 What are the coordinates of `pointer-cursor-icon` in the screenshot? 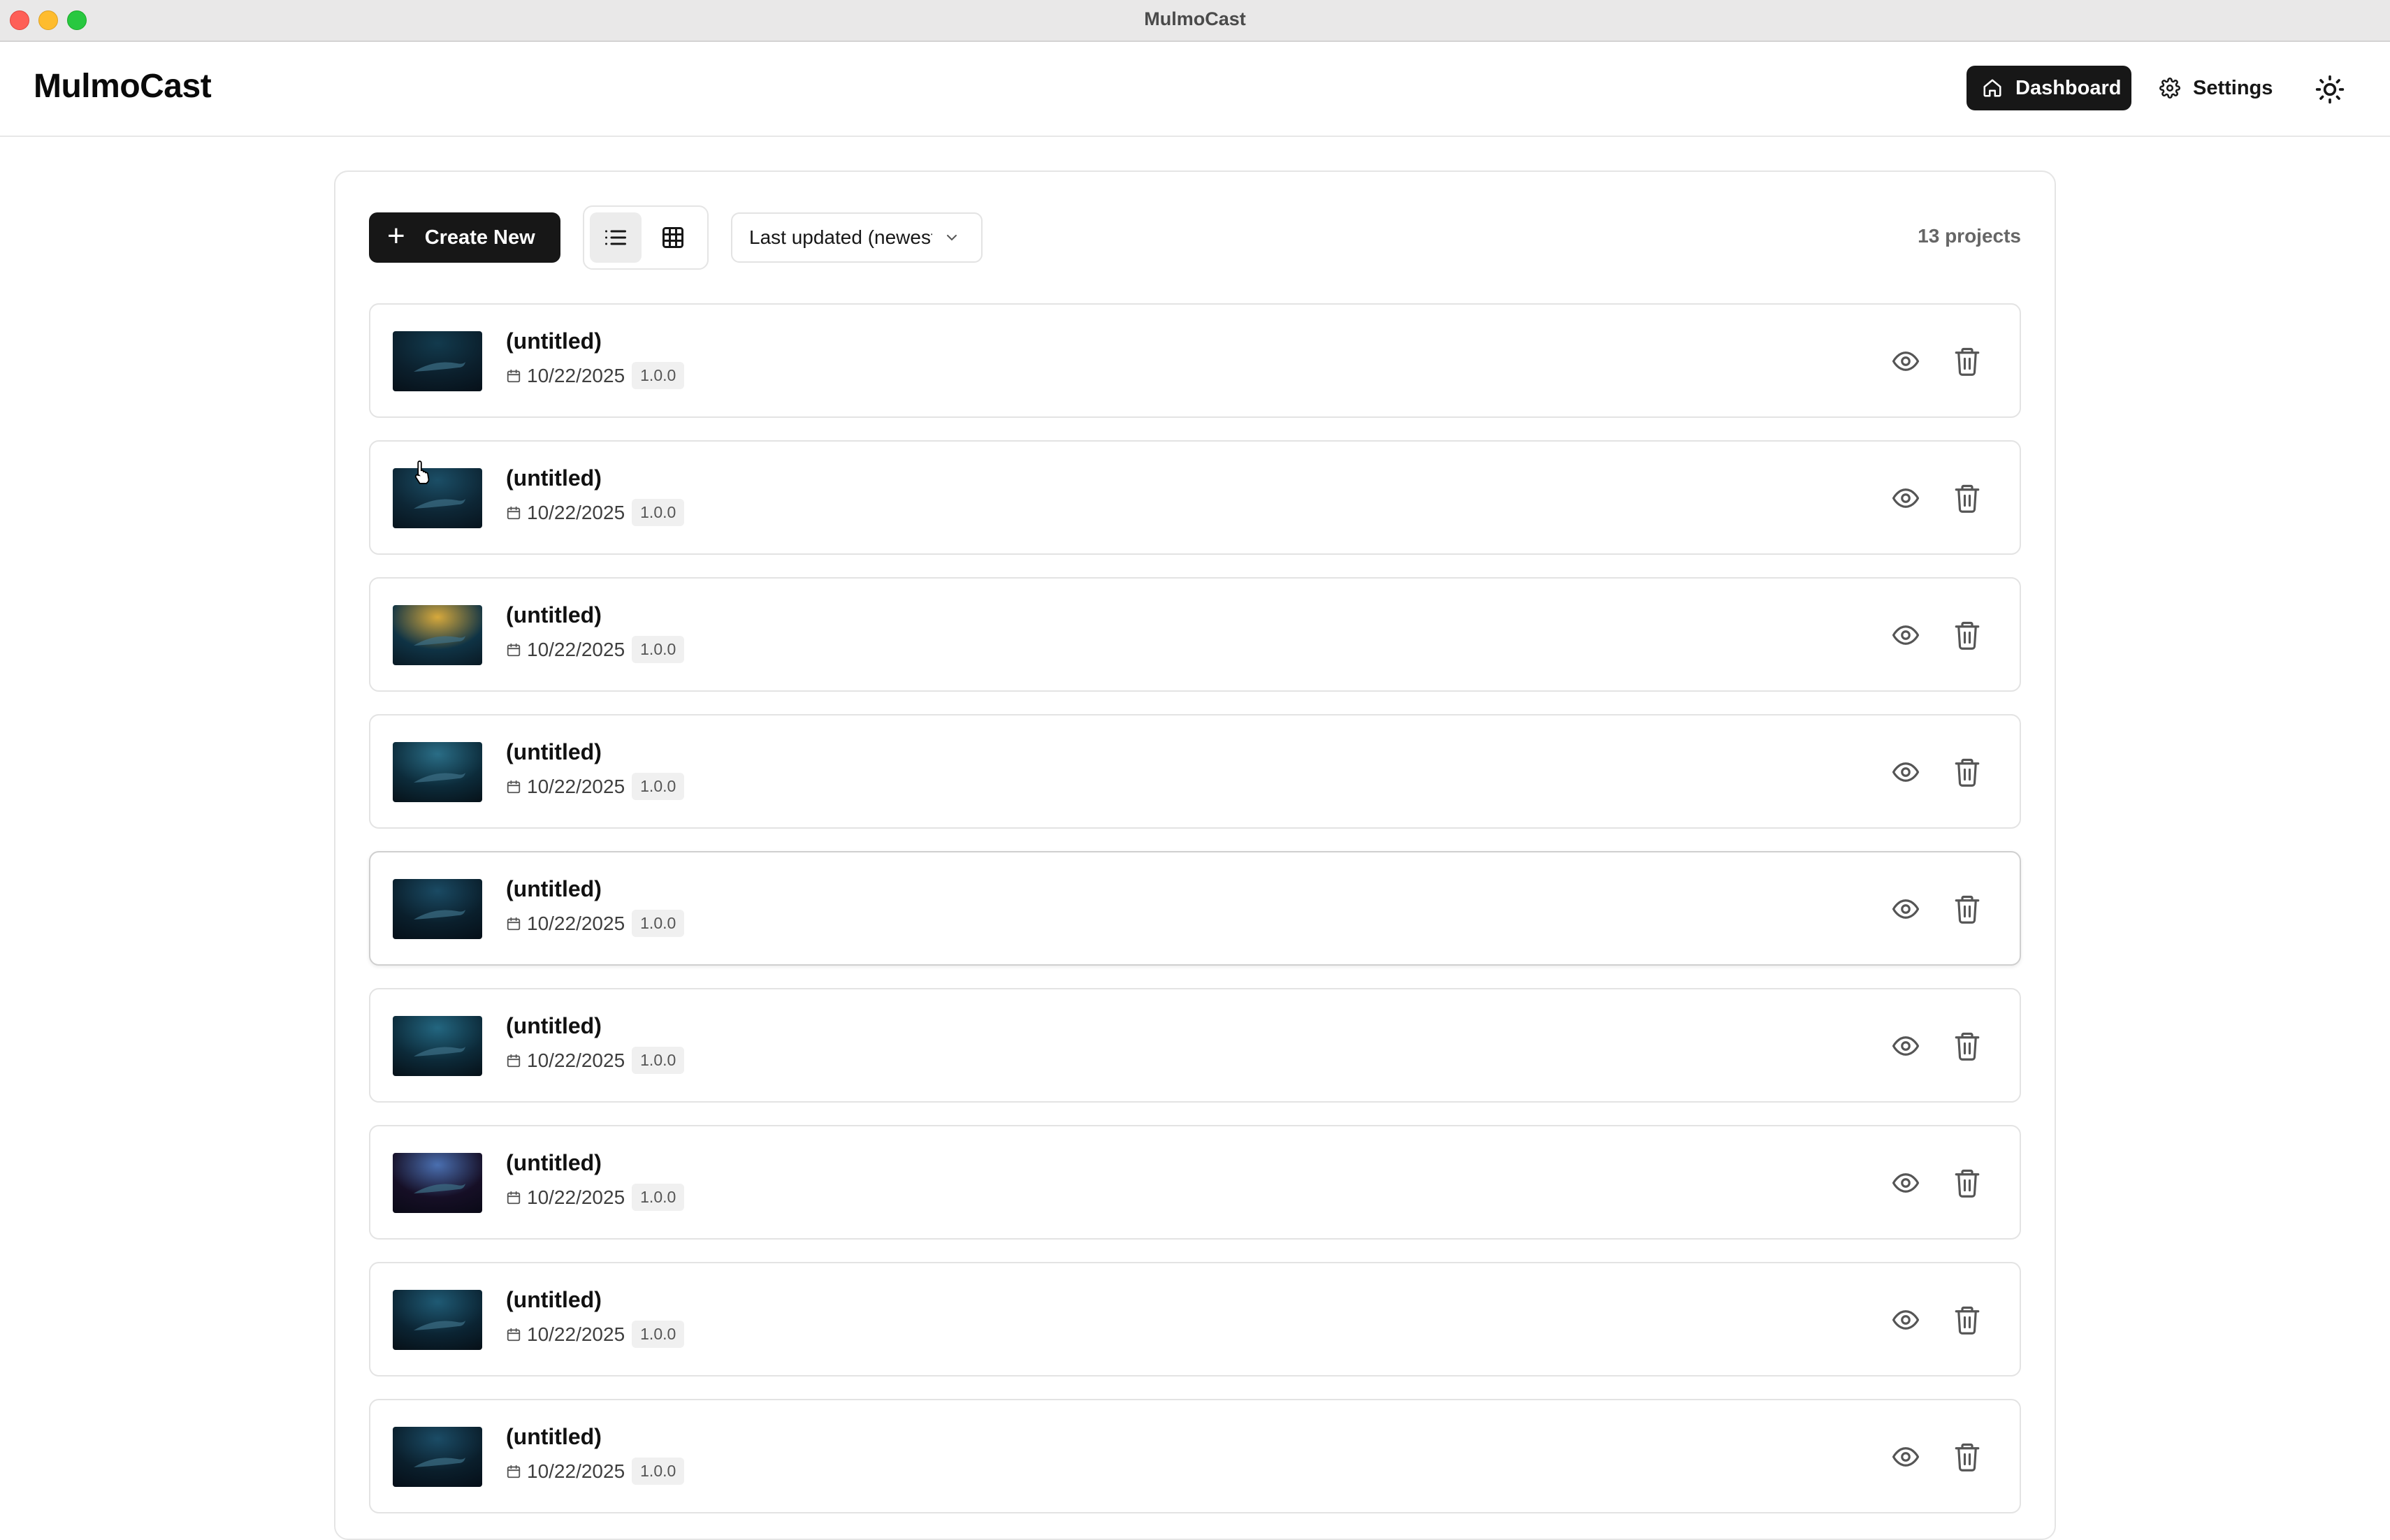 It's located at (422, 472).